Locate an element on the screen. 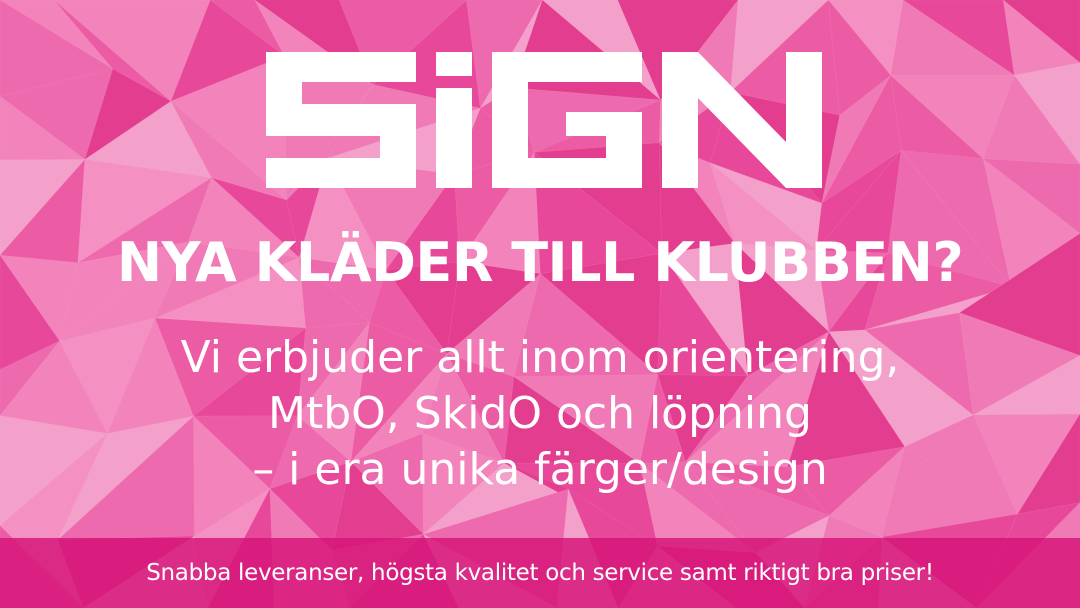  body-line-2: MtbO, SkidO och löpning is located at coordinates (540, 413).